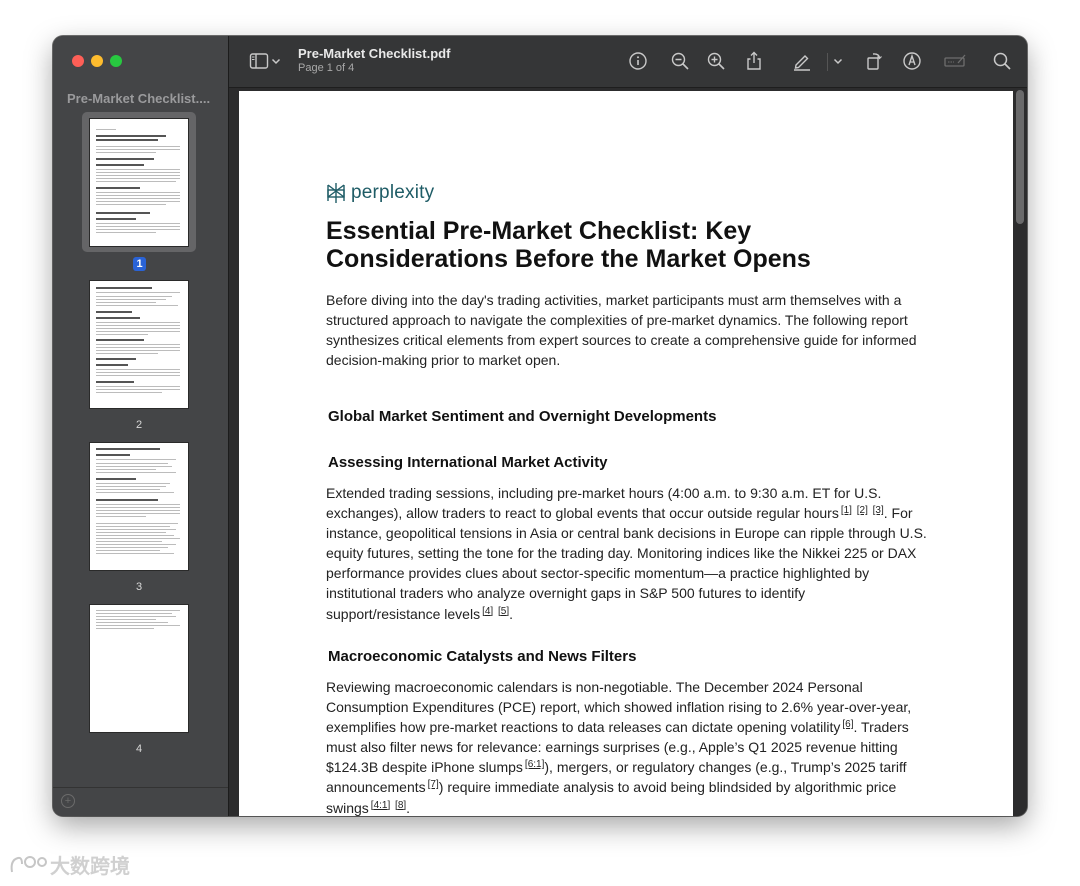 This screenshot has height=886, width=1080. I want to click on add-page-icon: +, so click(68, 801).